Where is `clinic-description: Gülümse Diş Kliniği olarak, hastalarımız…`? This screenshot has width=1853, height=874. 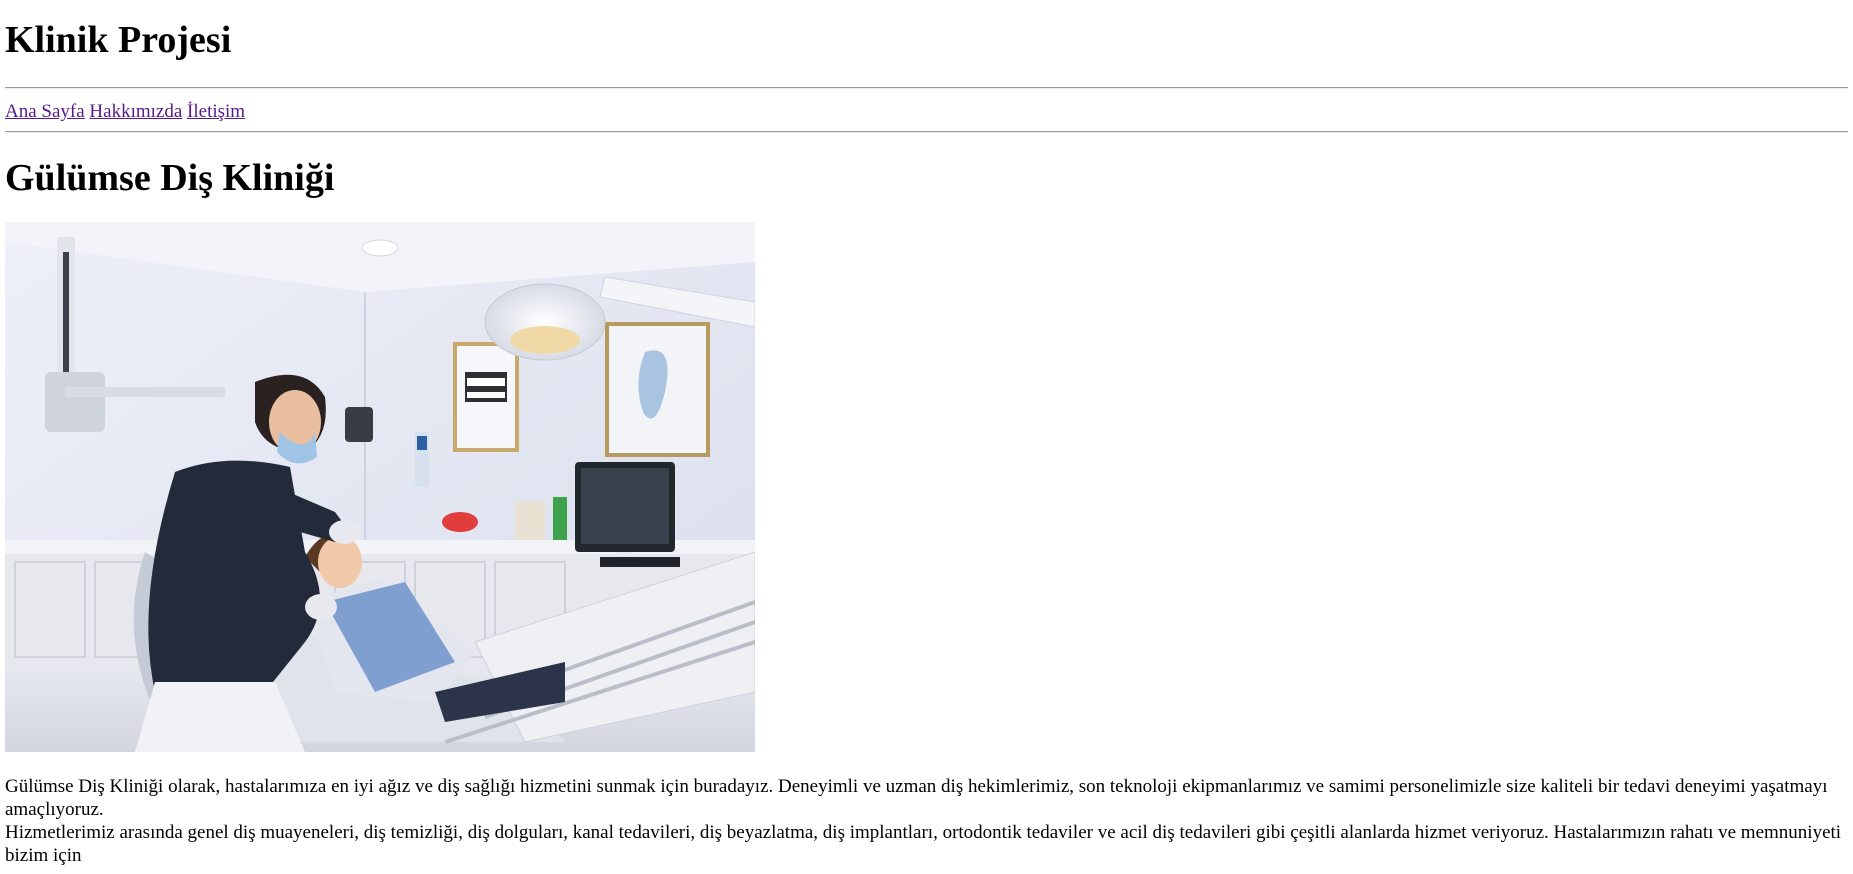 clinic-description: Gülümse Diş Kliniği olarak, hastalarımız… is located at coordinates (925, 821).